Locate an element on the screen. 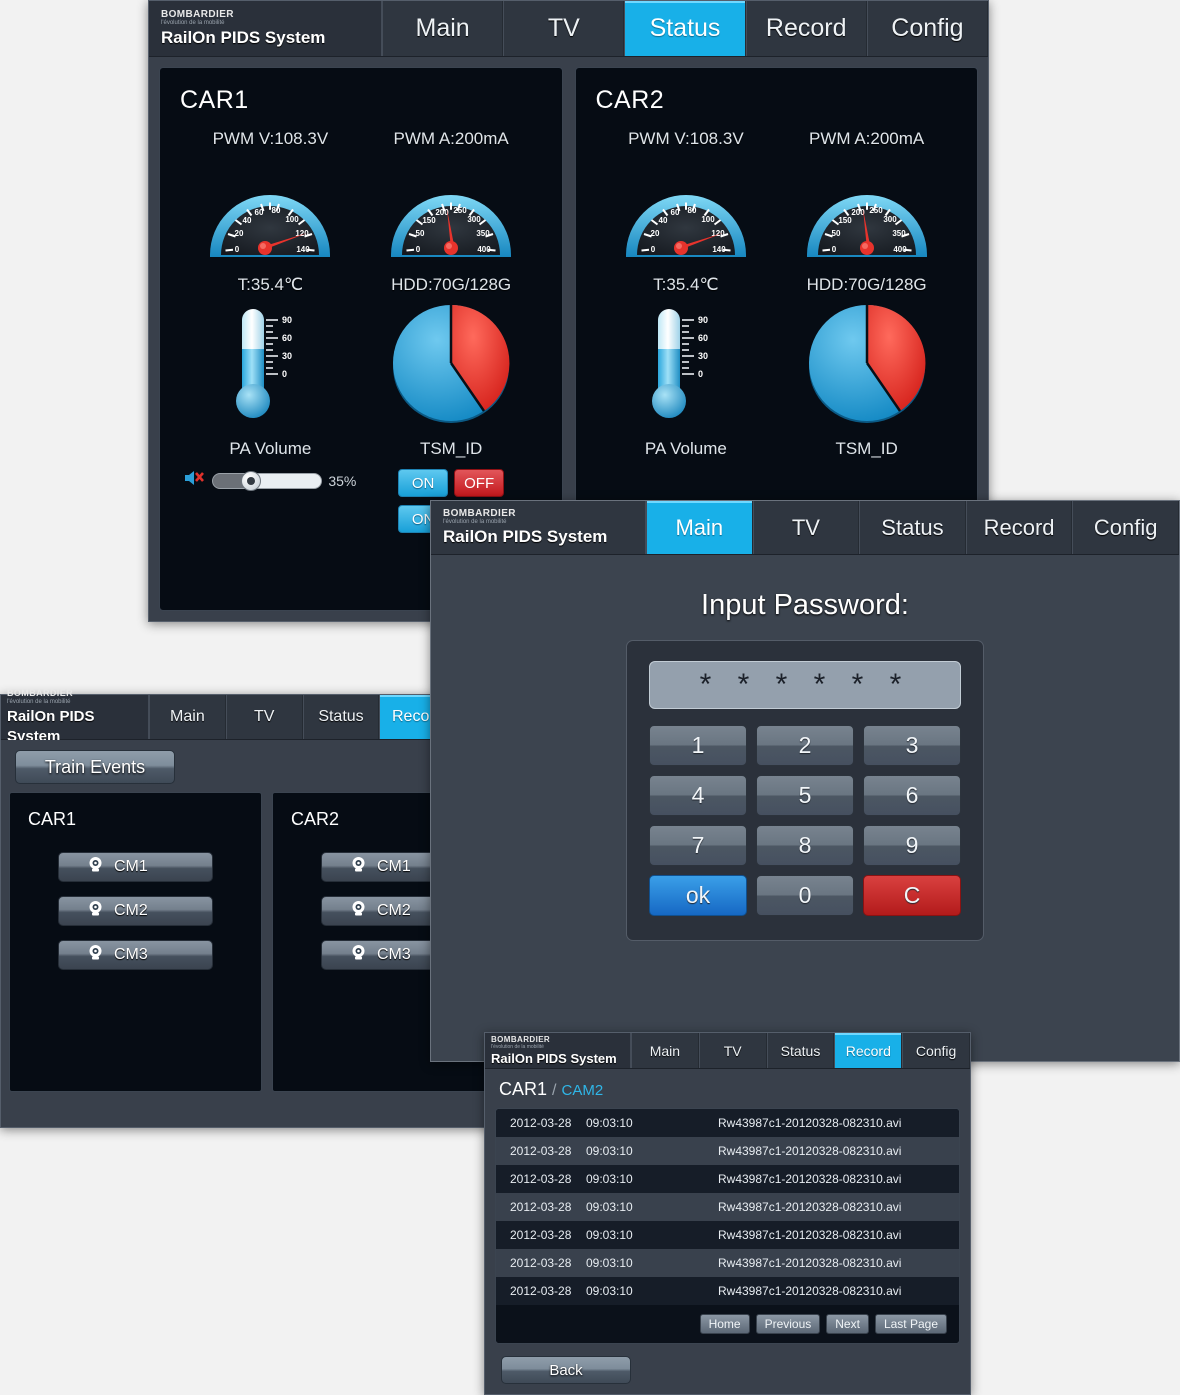 The image size is (1180, 1395). password-input: * * * * * * is located at coordinates (805, 685).